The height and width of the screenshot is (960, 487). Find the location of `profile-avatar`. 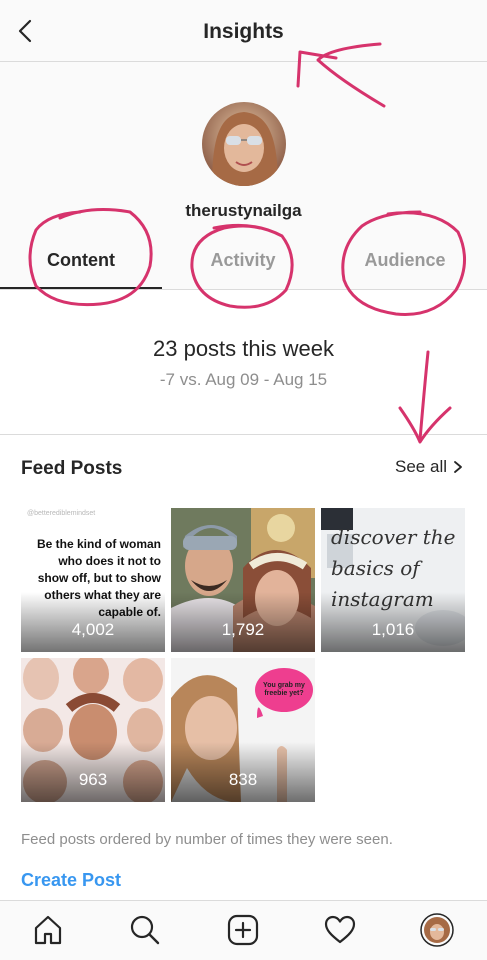

profile-avatar is located at coordinates (437, 930).